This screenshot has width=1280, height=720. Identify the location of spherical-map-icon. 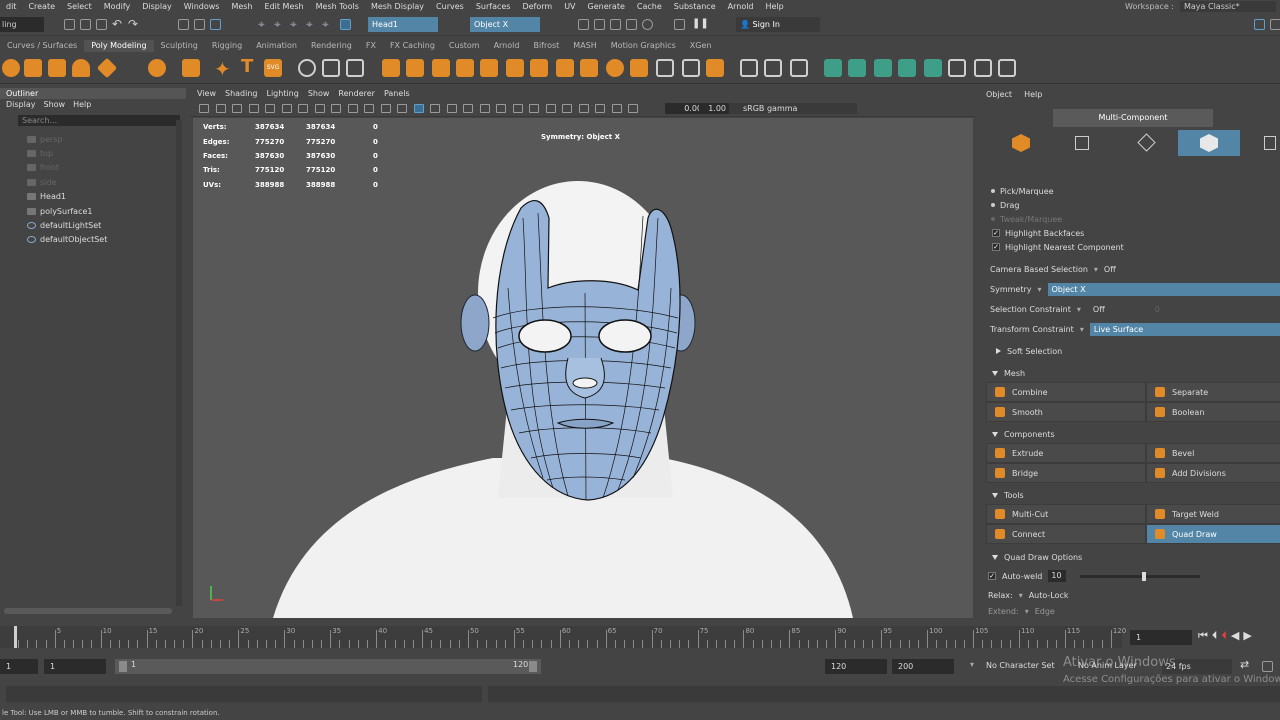
(883, 68).